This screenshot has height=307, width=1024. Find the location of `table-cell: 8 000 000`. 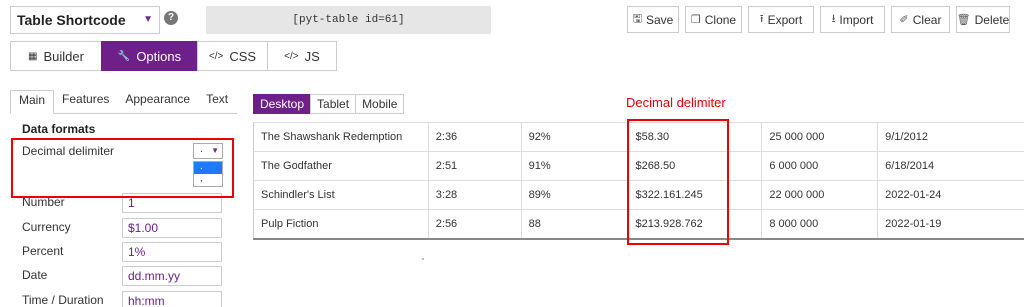

table-cell: 8 000 000 is located at coordinates (820, 224).